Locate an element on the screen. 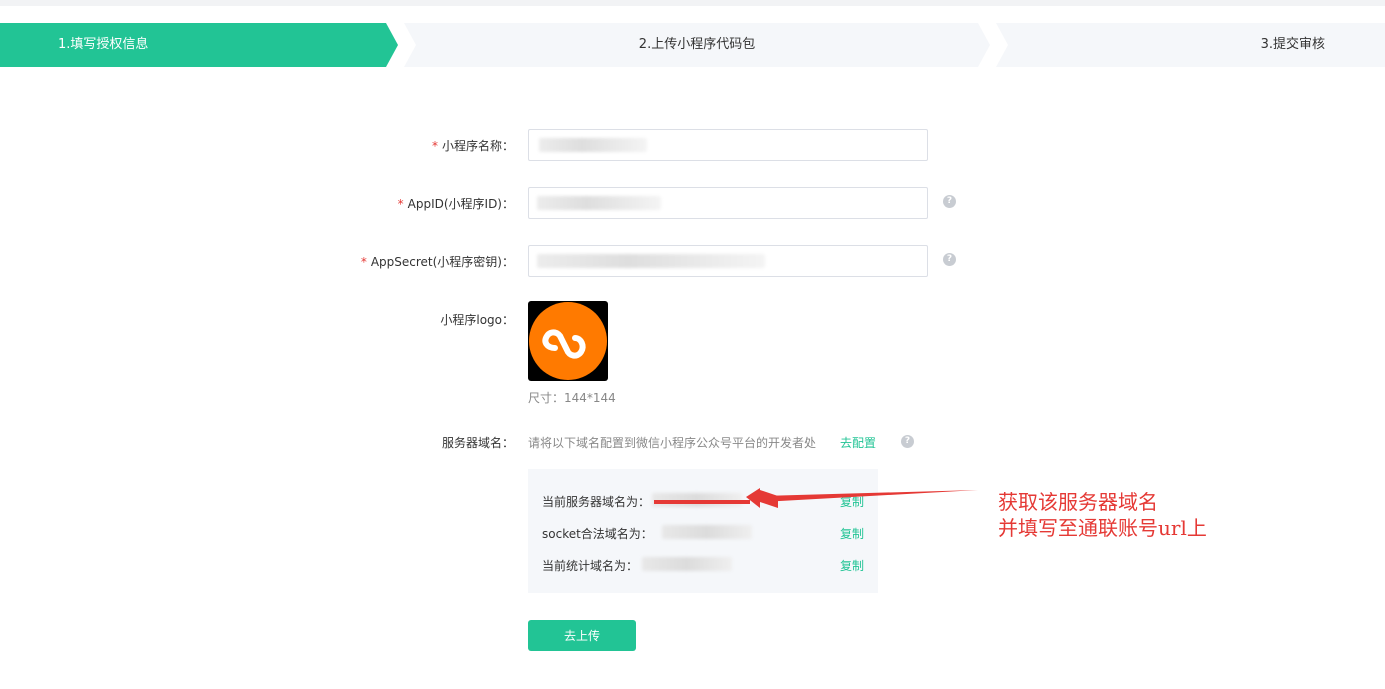 Image resolution: width=1385 pixels, height=689 pixels. appsecret-label: * AppSecret(小程序密钥)： is located at coordinates (437, 262).